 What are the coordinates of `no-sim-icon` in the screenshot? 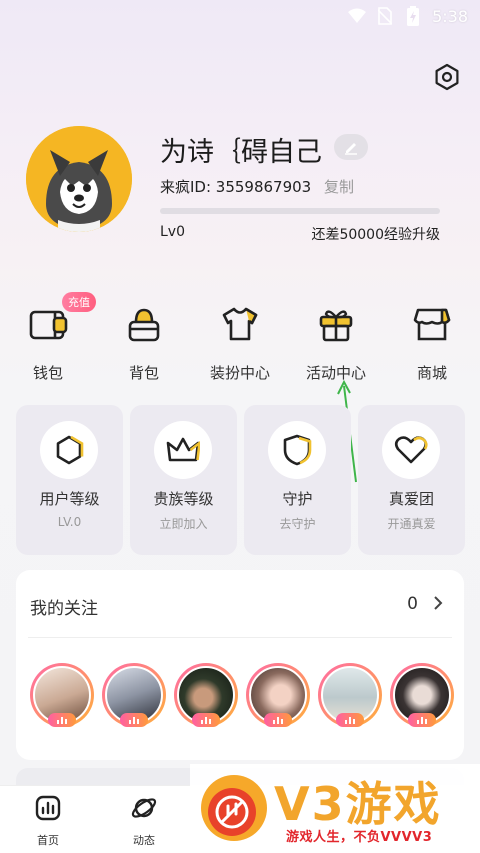 It's located at (385, 16).